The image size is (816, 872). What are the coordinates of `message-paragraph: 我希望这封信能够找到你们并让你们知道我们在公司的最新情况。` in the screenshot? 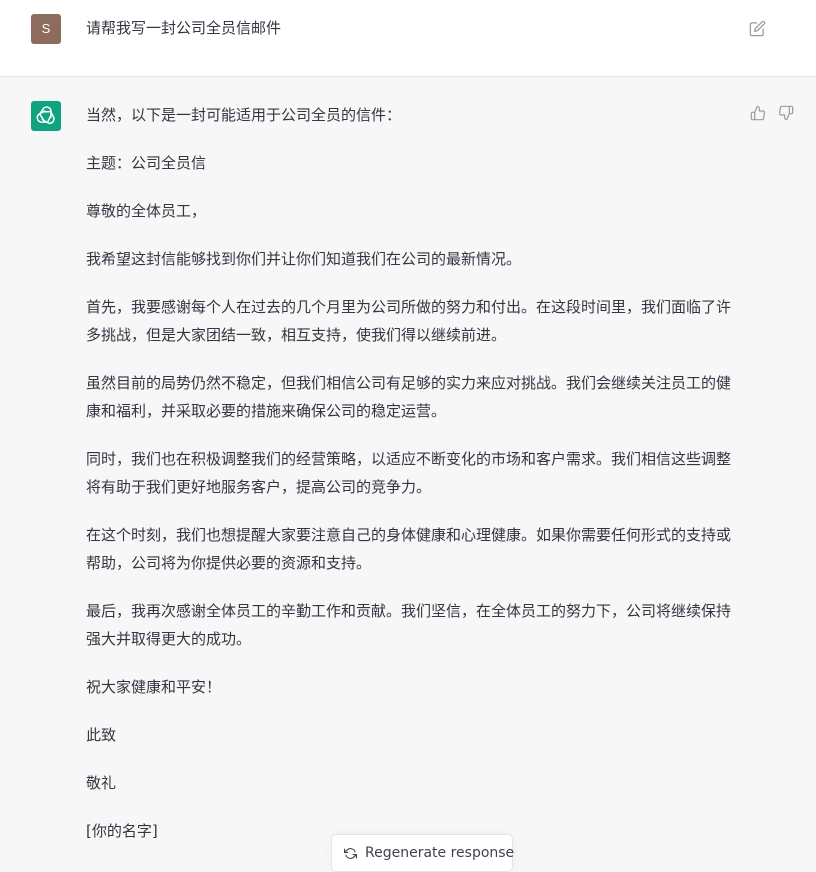 It's located at (304, 259).